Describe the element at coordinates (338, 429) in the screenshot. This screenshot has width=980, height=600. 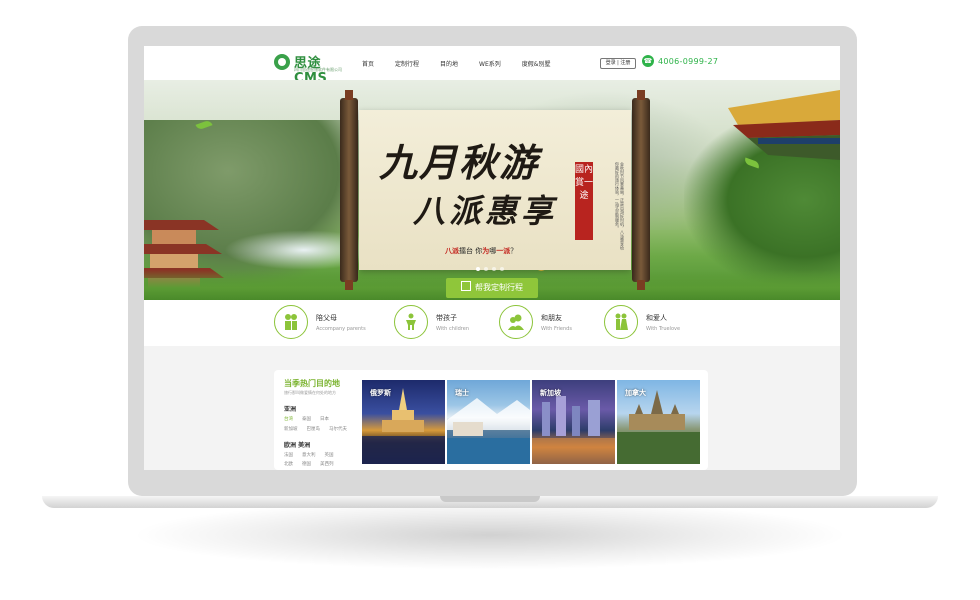
I see `city-link: 马尔代夫` at that location.